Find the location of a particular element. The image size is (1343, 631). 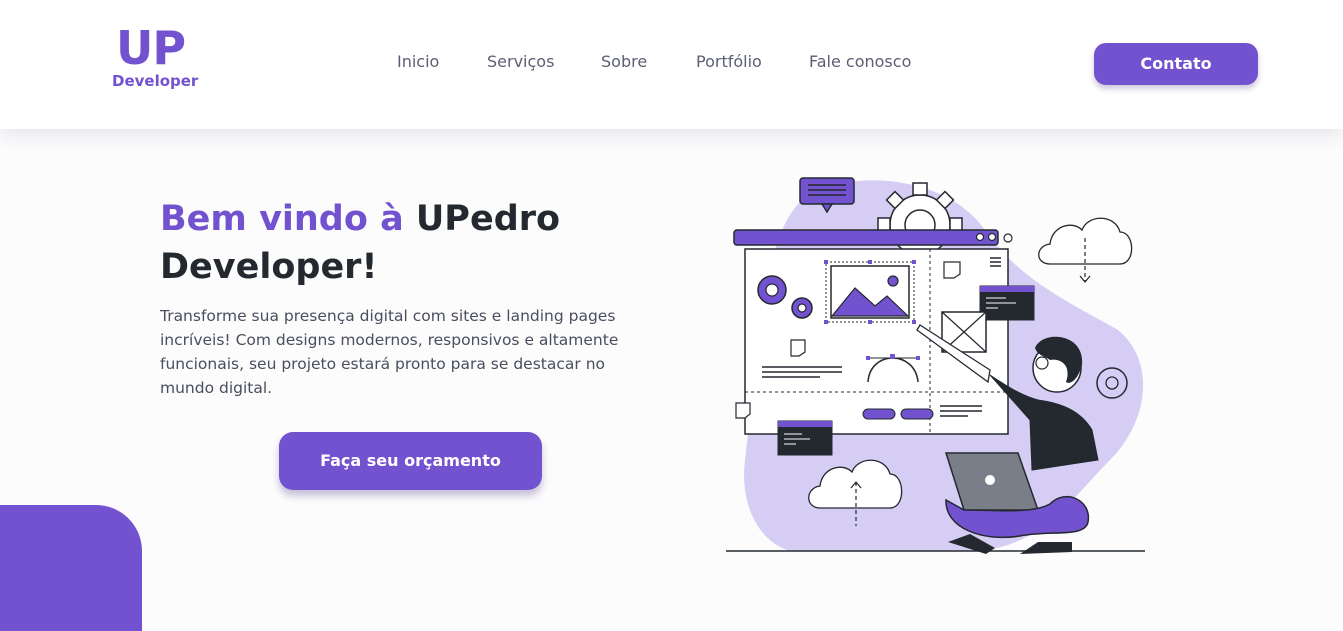

logo-wordmark: Developer is located at coordinates (155, 81).